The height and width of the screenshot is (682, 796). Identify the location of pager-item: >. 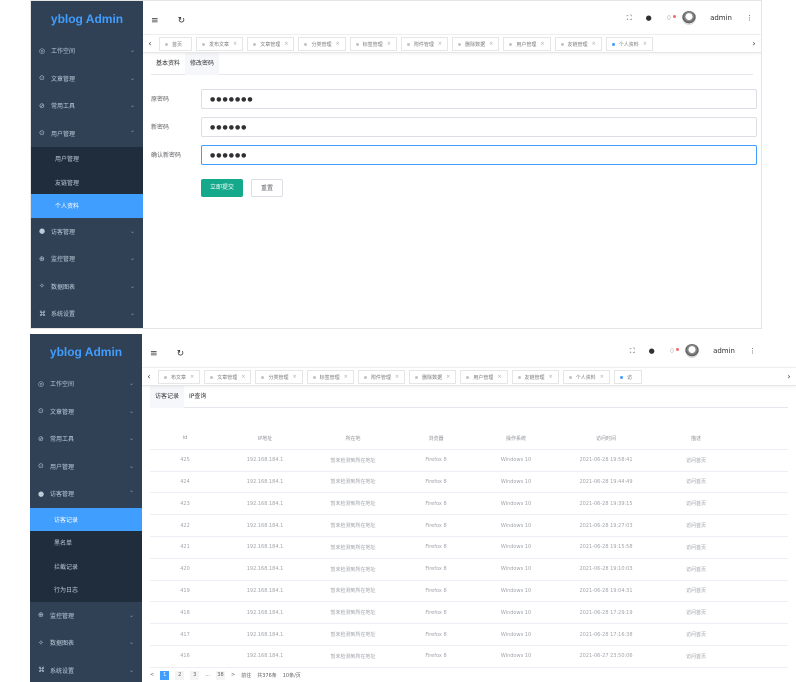
(233, 675).